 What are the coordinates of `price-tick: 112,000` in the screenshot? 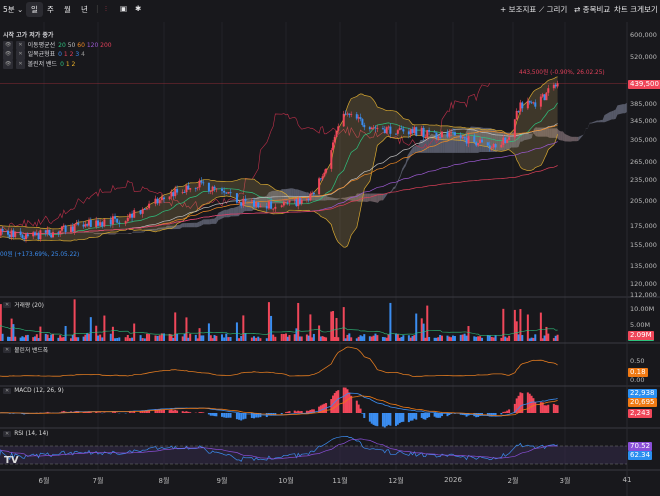 It's located at (643, 295).